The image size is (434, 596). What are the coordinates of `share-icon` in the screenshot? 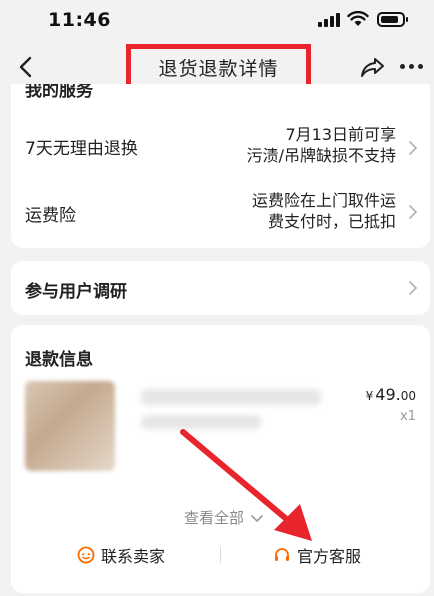 It's located at (373, 67).